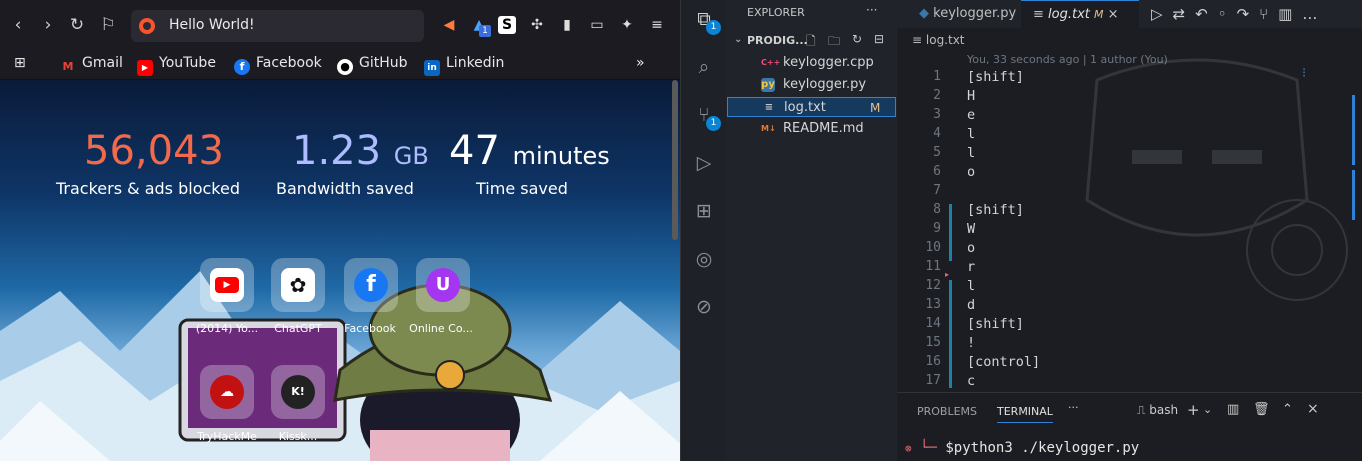 The height and width of the screenshot is (461, 1362). I want to click on sidebar-icon: ▮, so click(567, 25).